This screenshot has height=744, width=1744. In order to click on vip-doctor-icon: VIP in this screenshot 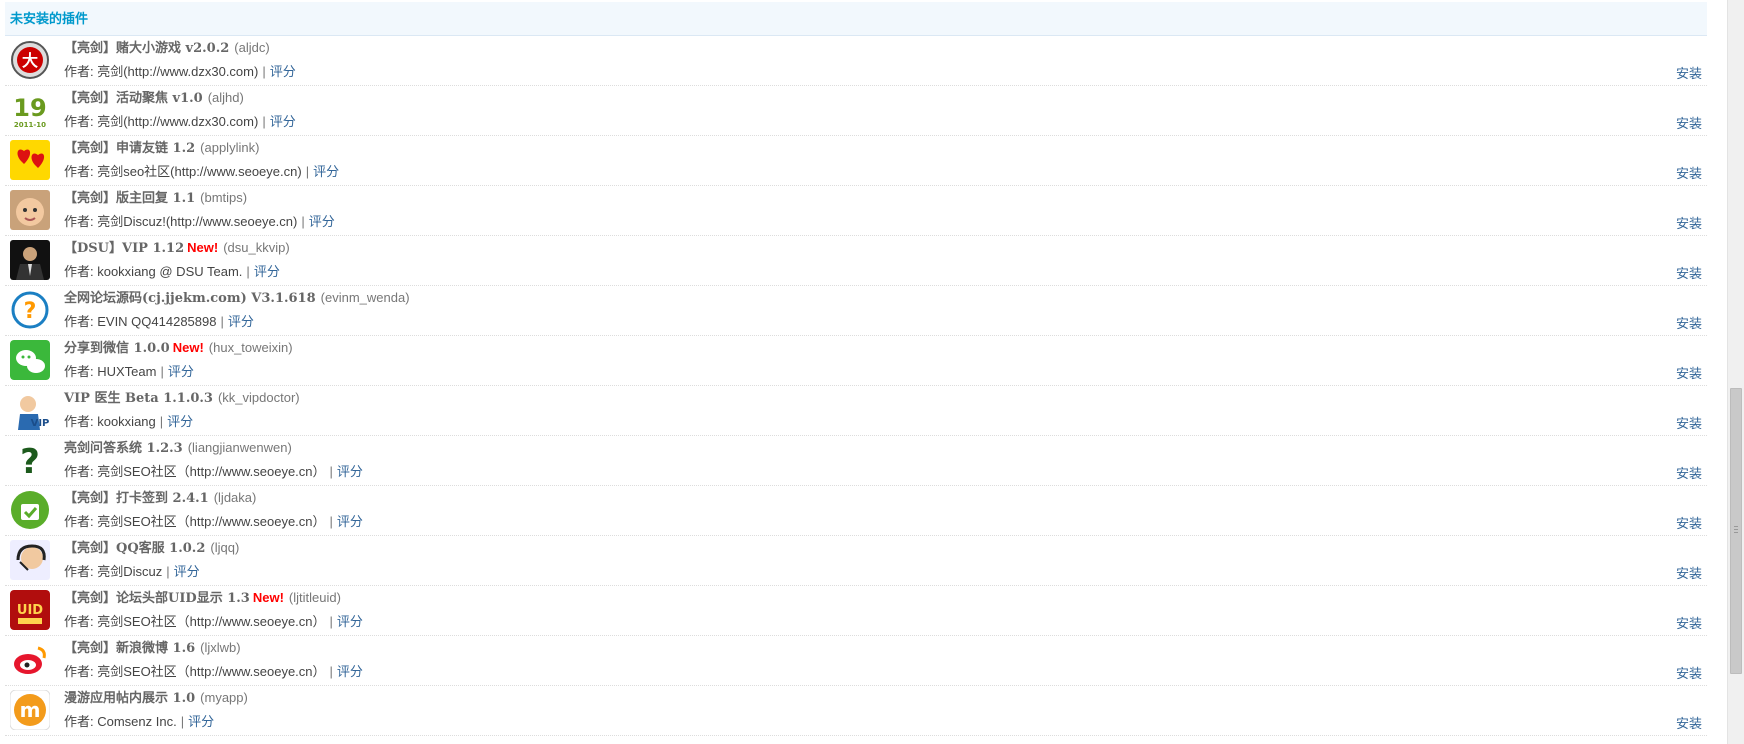, I will do `click(30, 410)`.